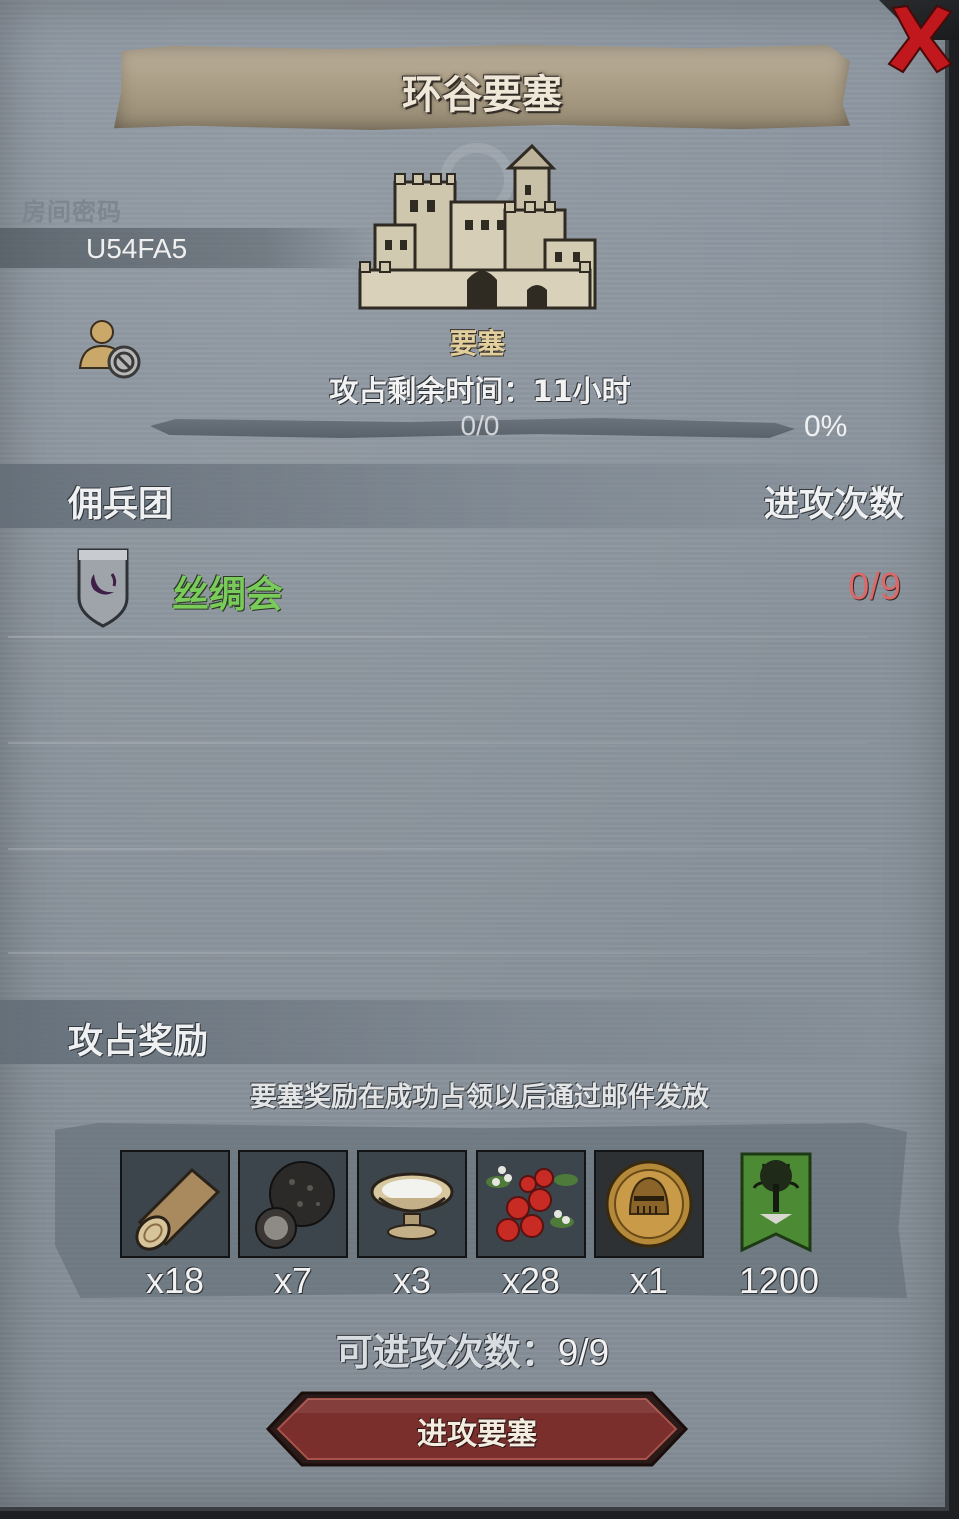  Describe the element at coordinates (446, 1352) in the screenshot. I see `remaining-attempts-label: 可进攻次数：` at that location.